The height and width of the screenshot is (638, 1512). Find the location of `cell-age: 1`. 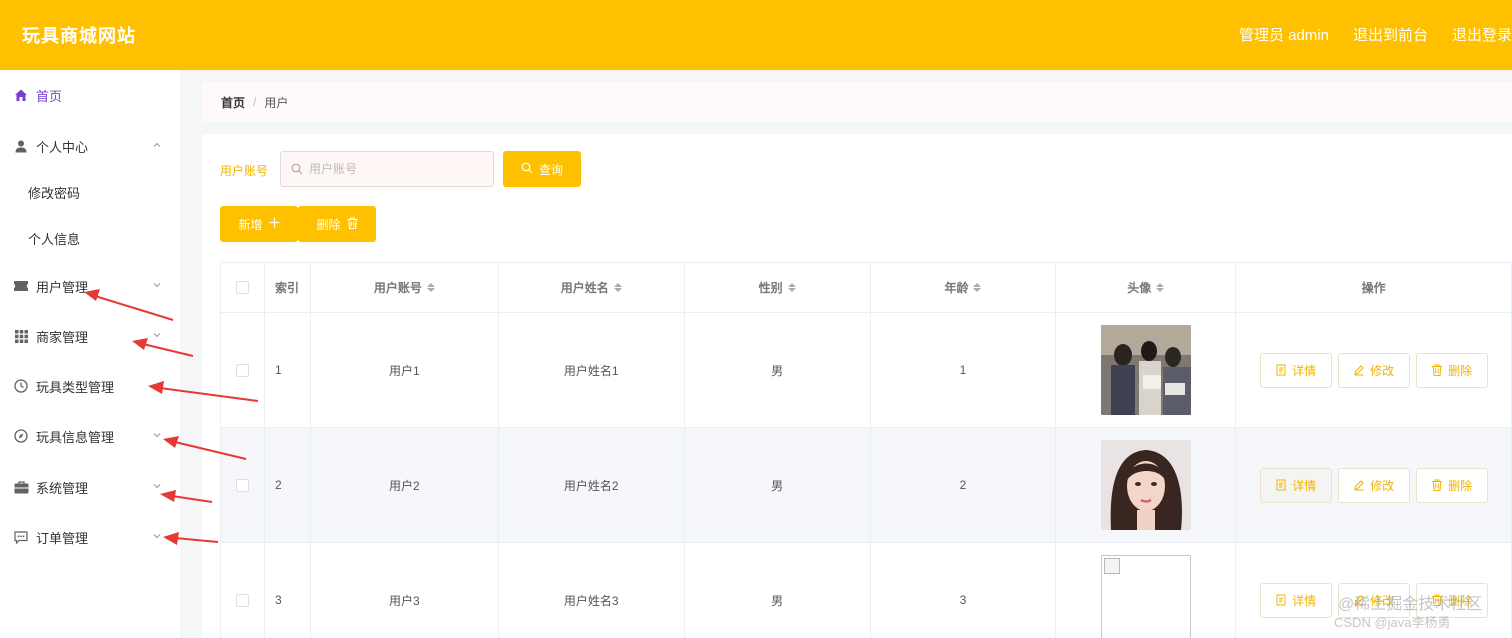

cell-age: 1 is located at coordinates (963, 370).